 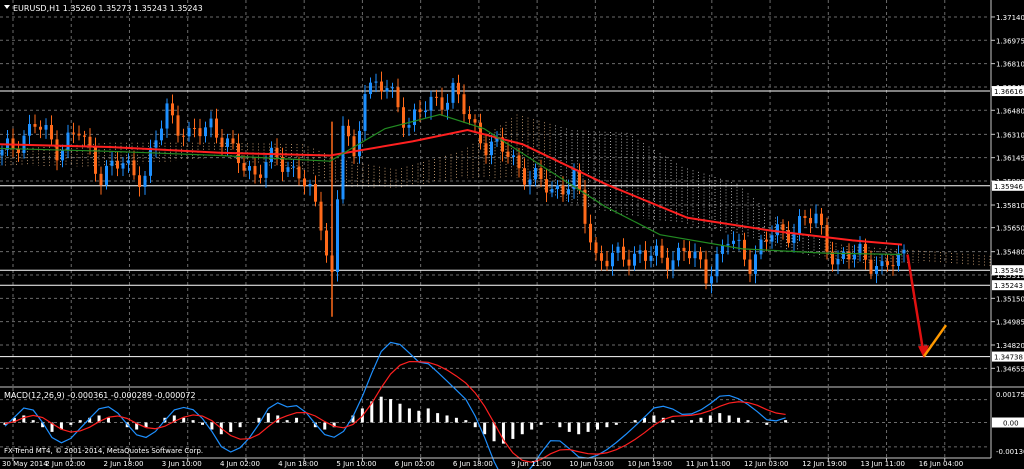 What do you see at coordinates (650, 464) in the screenshot?
I see `time-tick-label: 10 Jun 19:00` at bounding box center [650, 464].